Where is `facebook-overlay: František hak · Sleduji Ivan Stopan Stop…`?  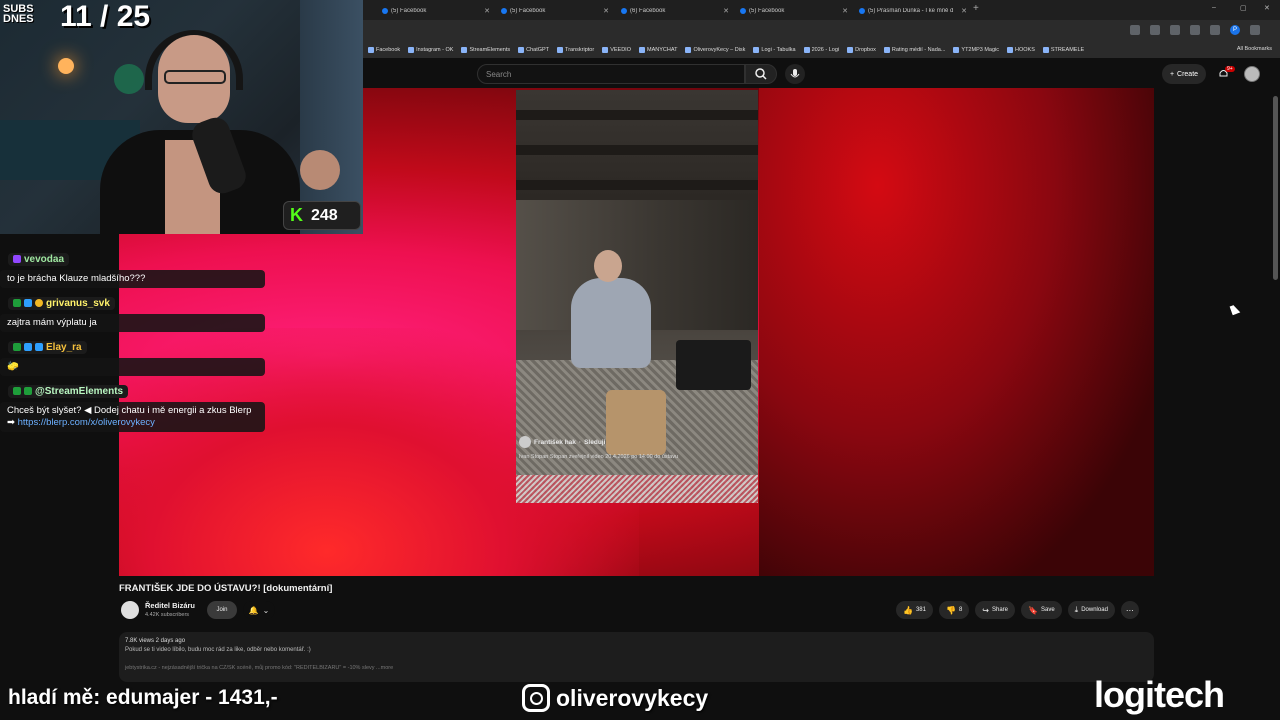 facebook-overlay: František hak · Sleduji Ivan Stopan Stop… is located at coordinates (638, 448).